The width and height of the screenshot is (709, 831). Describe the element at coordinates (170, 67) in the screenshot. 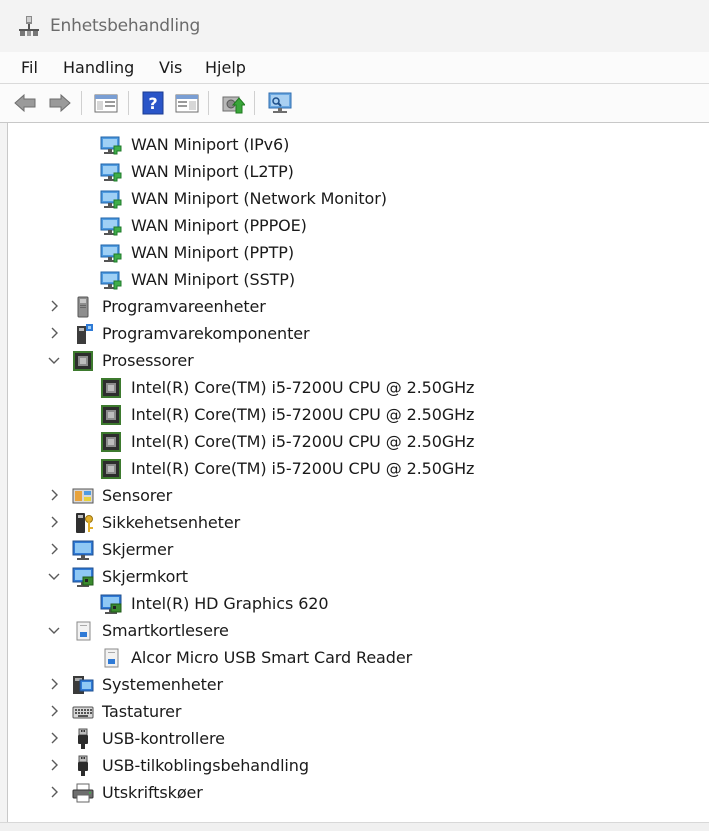

I see `menu-vis: Vis` at that location.